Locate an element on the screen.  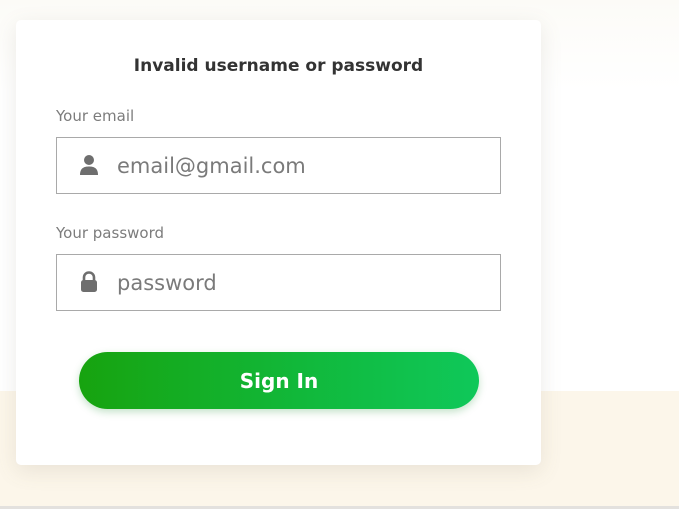
email-field-container is located at coordinates (278, 165).